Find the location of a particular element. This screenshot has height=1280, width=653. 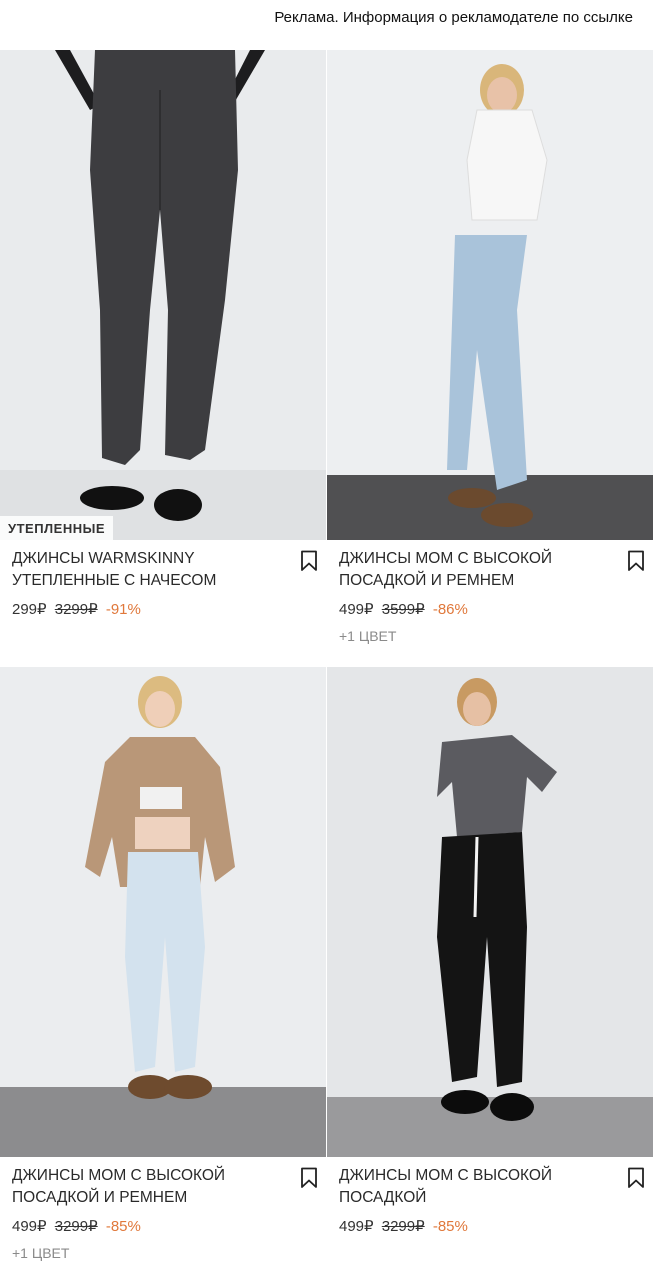

price-row: 499₽ 3599₽ -86% is located at coordinates (490, 609).